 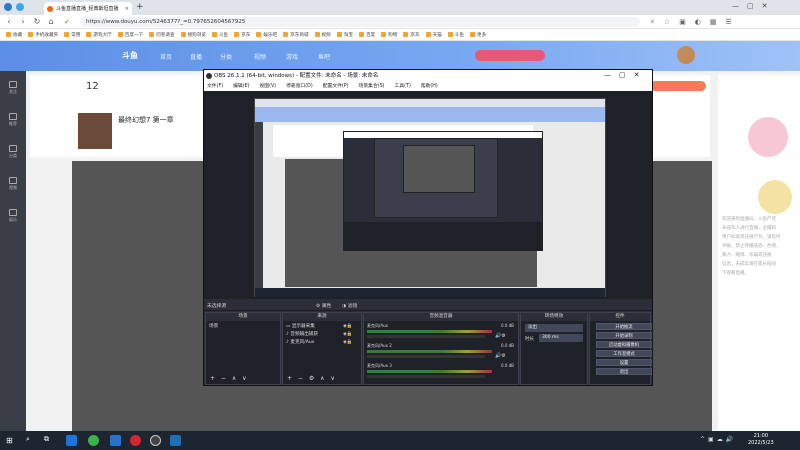 I want to click on windows-start-icon: ⊞, so click(x=9, y=440).